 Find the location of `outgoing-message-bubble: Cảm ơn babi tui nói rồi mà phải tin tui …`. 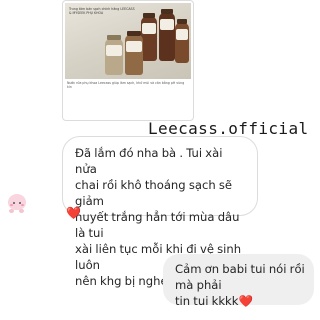

outgoing-message-bubble: Cảm ơn babi tui nói rồi mà phải tin tui … is located at coordinates (238, 281).